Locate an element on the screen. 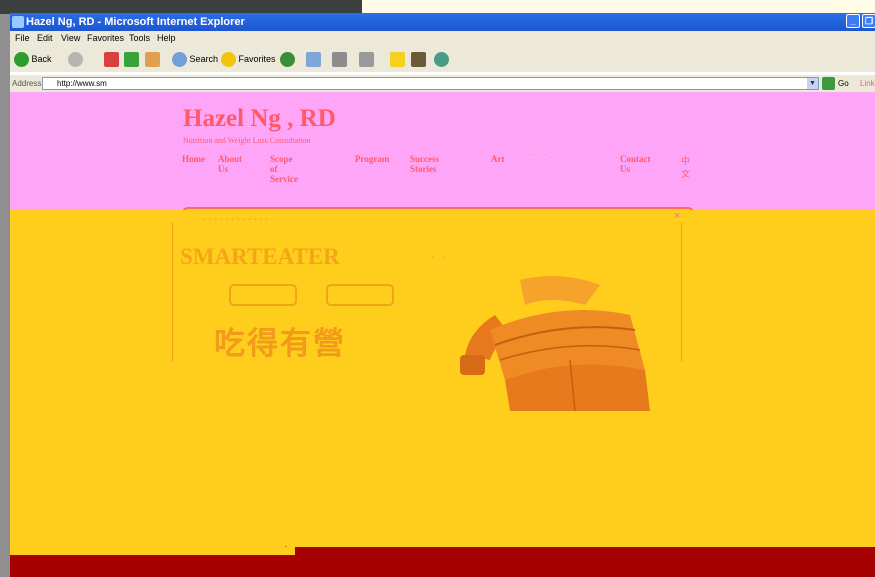 The image size is (875, 577). nav-program: Program is located at coordinates (372, 159).